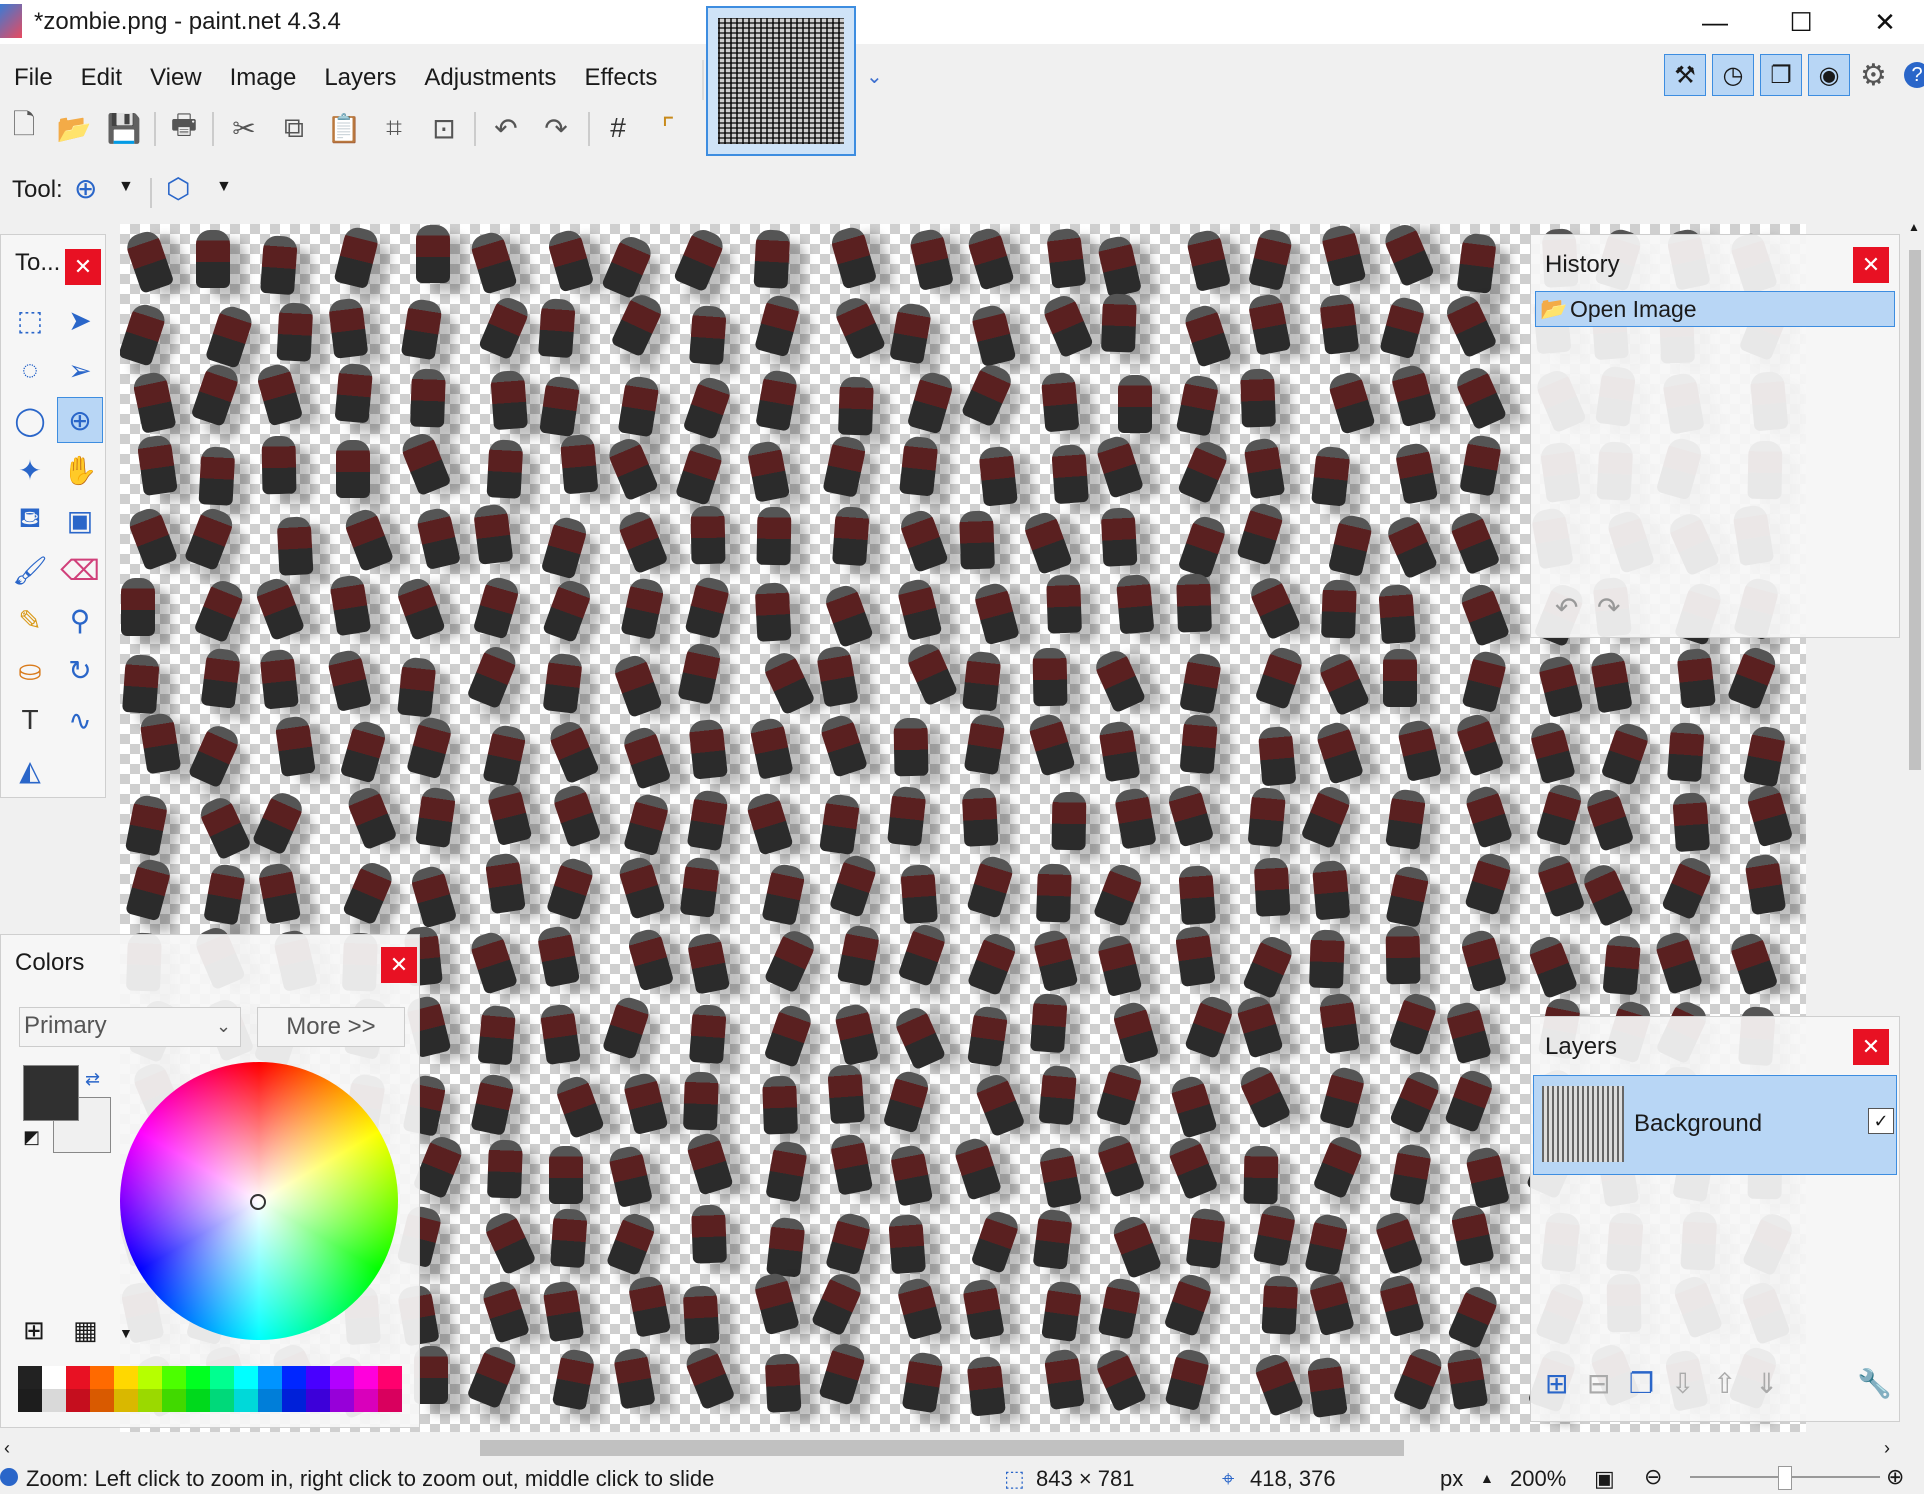  Describe the element at coordinates (1915, 826) in the screenshot. I see `vertical-scrollbar: ▲` at that location.